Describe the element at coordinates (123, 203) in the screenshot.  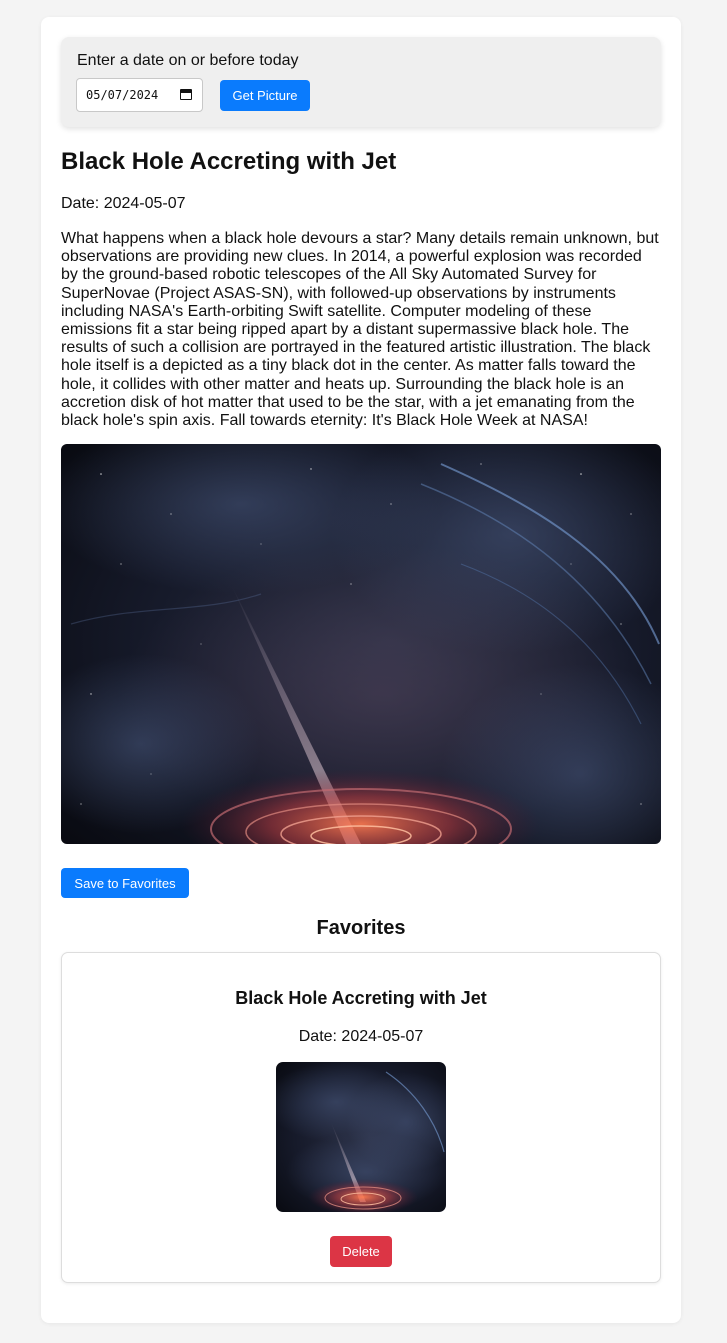
I see `picture-date: Date: 2024-05-07` at that location.